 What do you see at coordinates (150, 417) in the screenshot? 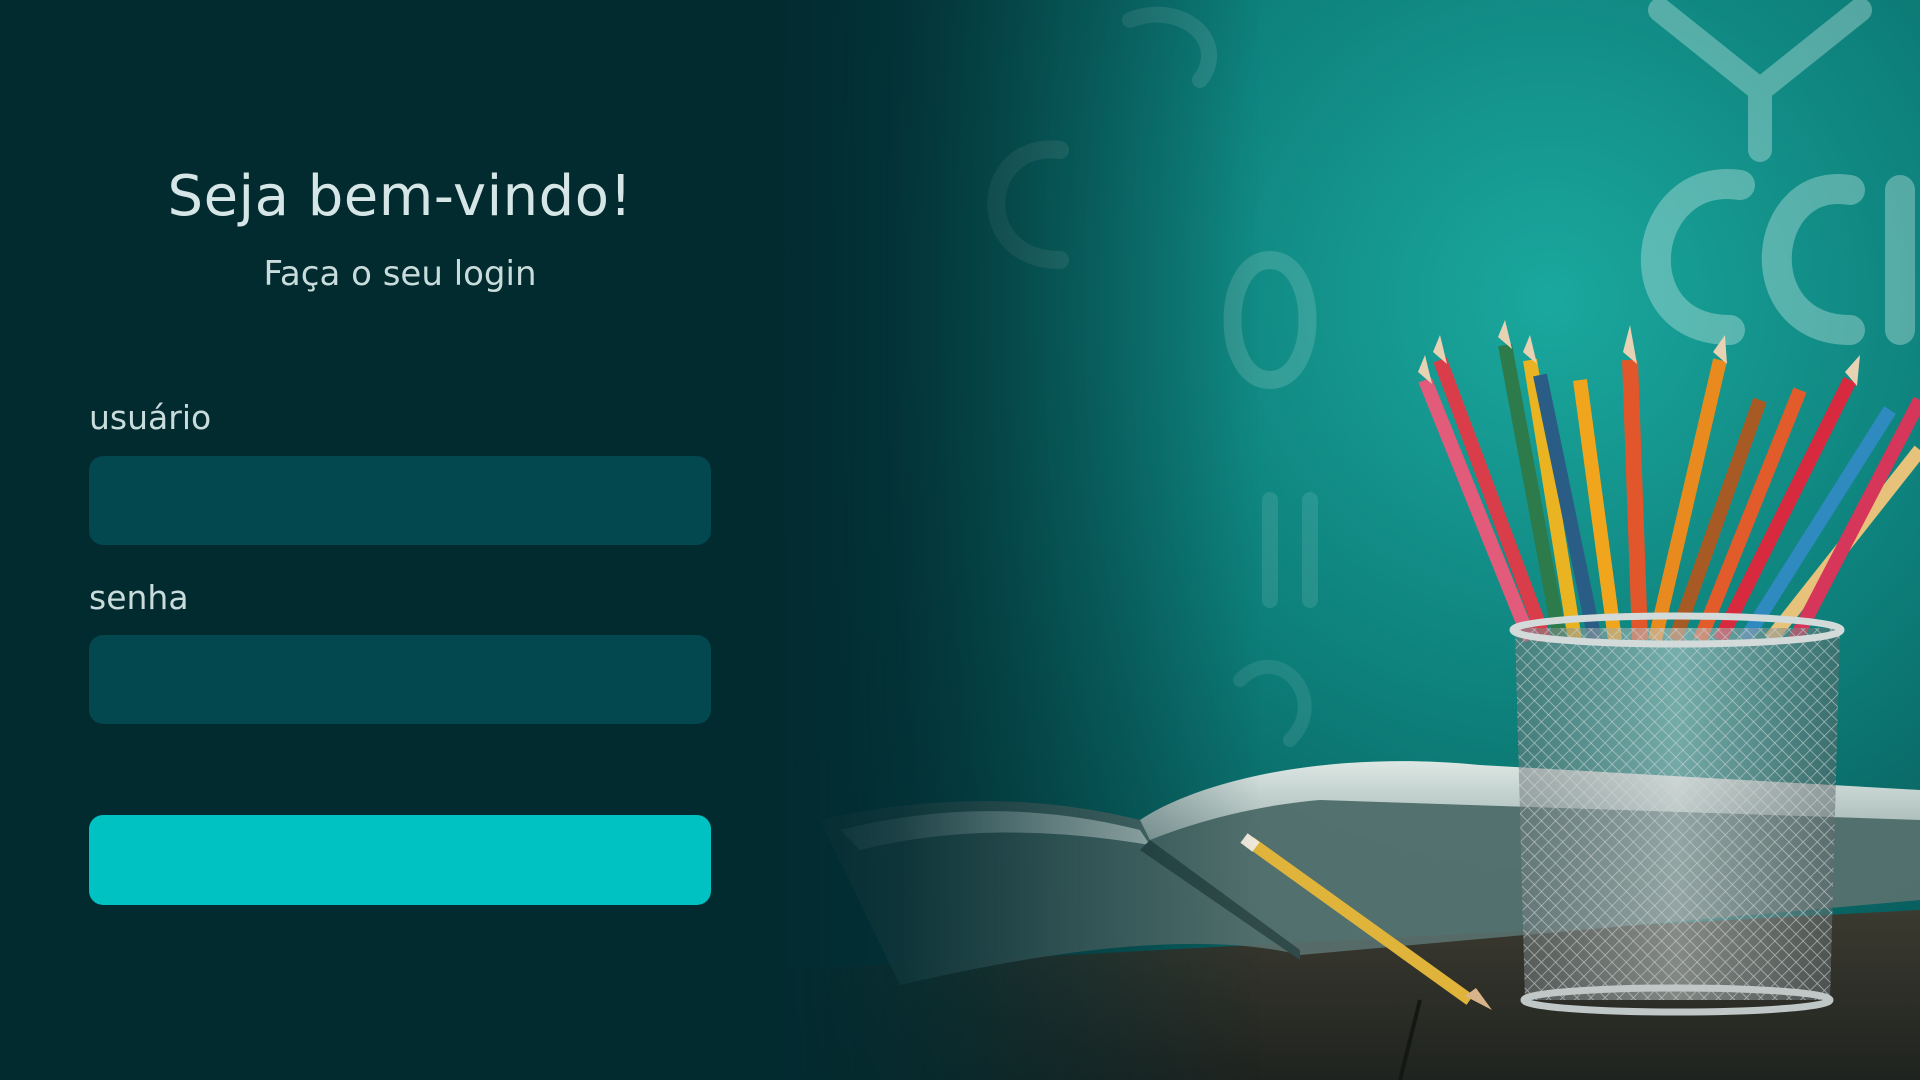
I see `username-label: usuário` at bounding box center [150, 417].